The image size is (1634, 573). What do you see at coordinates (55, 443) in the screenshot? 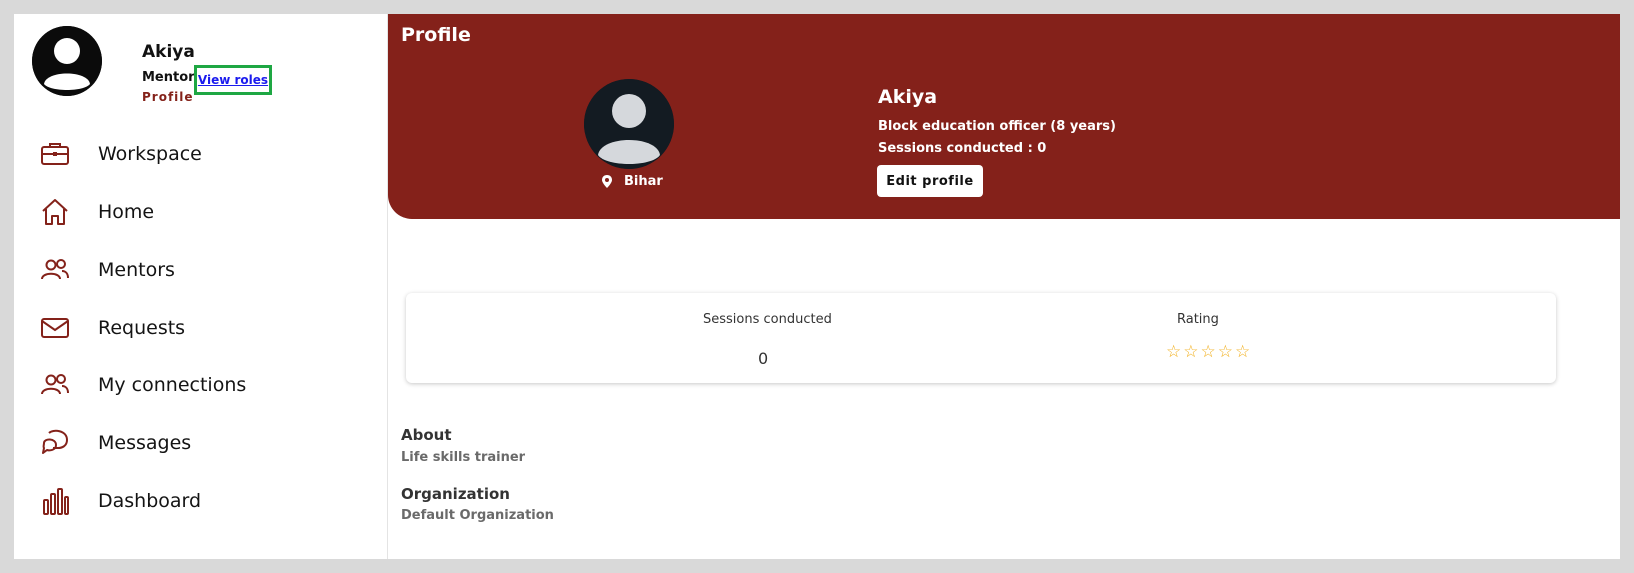
I see `chat-bubbles-icon` at bounding box center [55, 443].